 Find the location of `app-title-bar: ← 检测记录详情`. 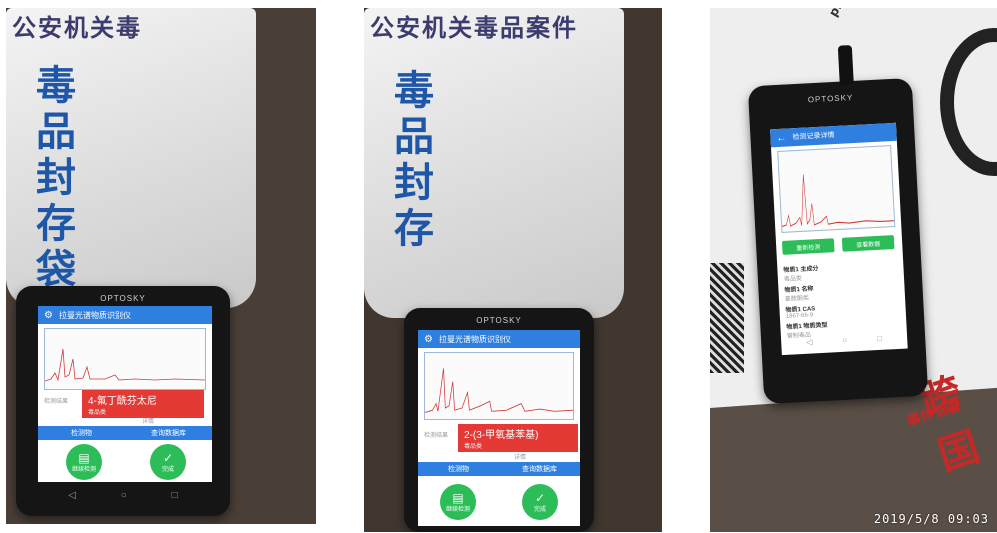

app-title-bar: ← 检测记录详情 is located at coordinates (833, 135).